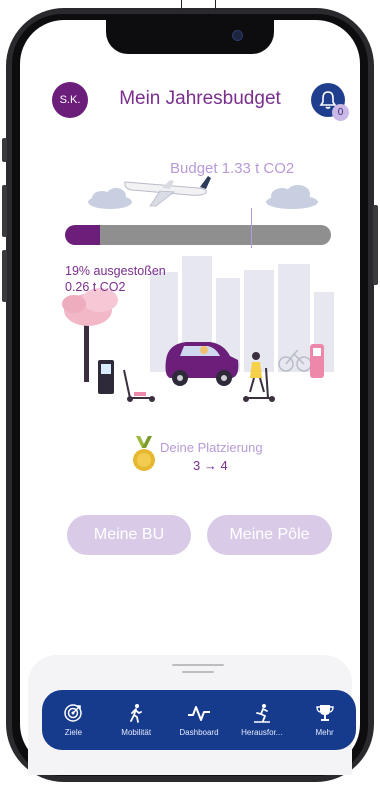  I want to click on nav-label: Dashboard, so click(199, 732).